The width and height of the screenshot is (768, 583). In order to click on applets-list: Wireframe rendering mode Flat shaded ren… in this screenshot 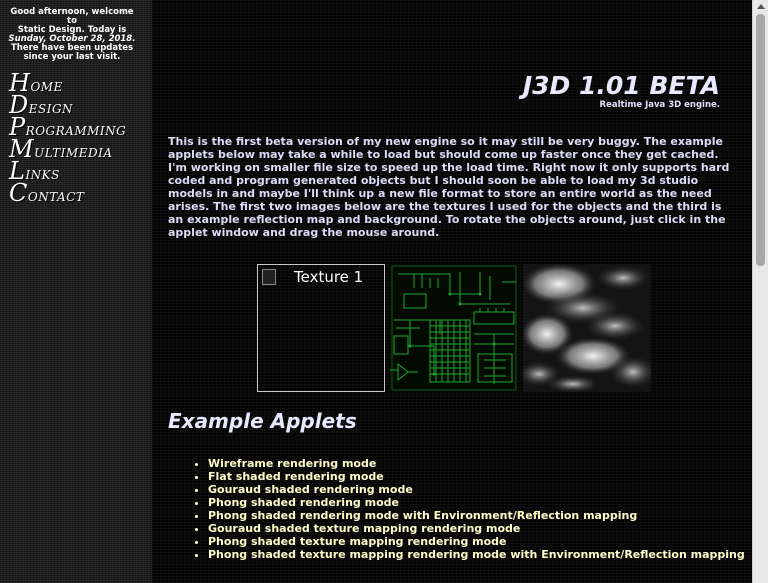, I will do `click(469, 509)`.